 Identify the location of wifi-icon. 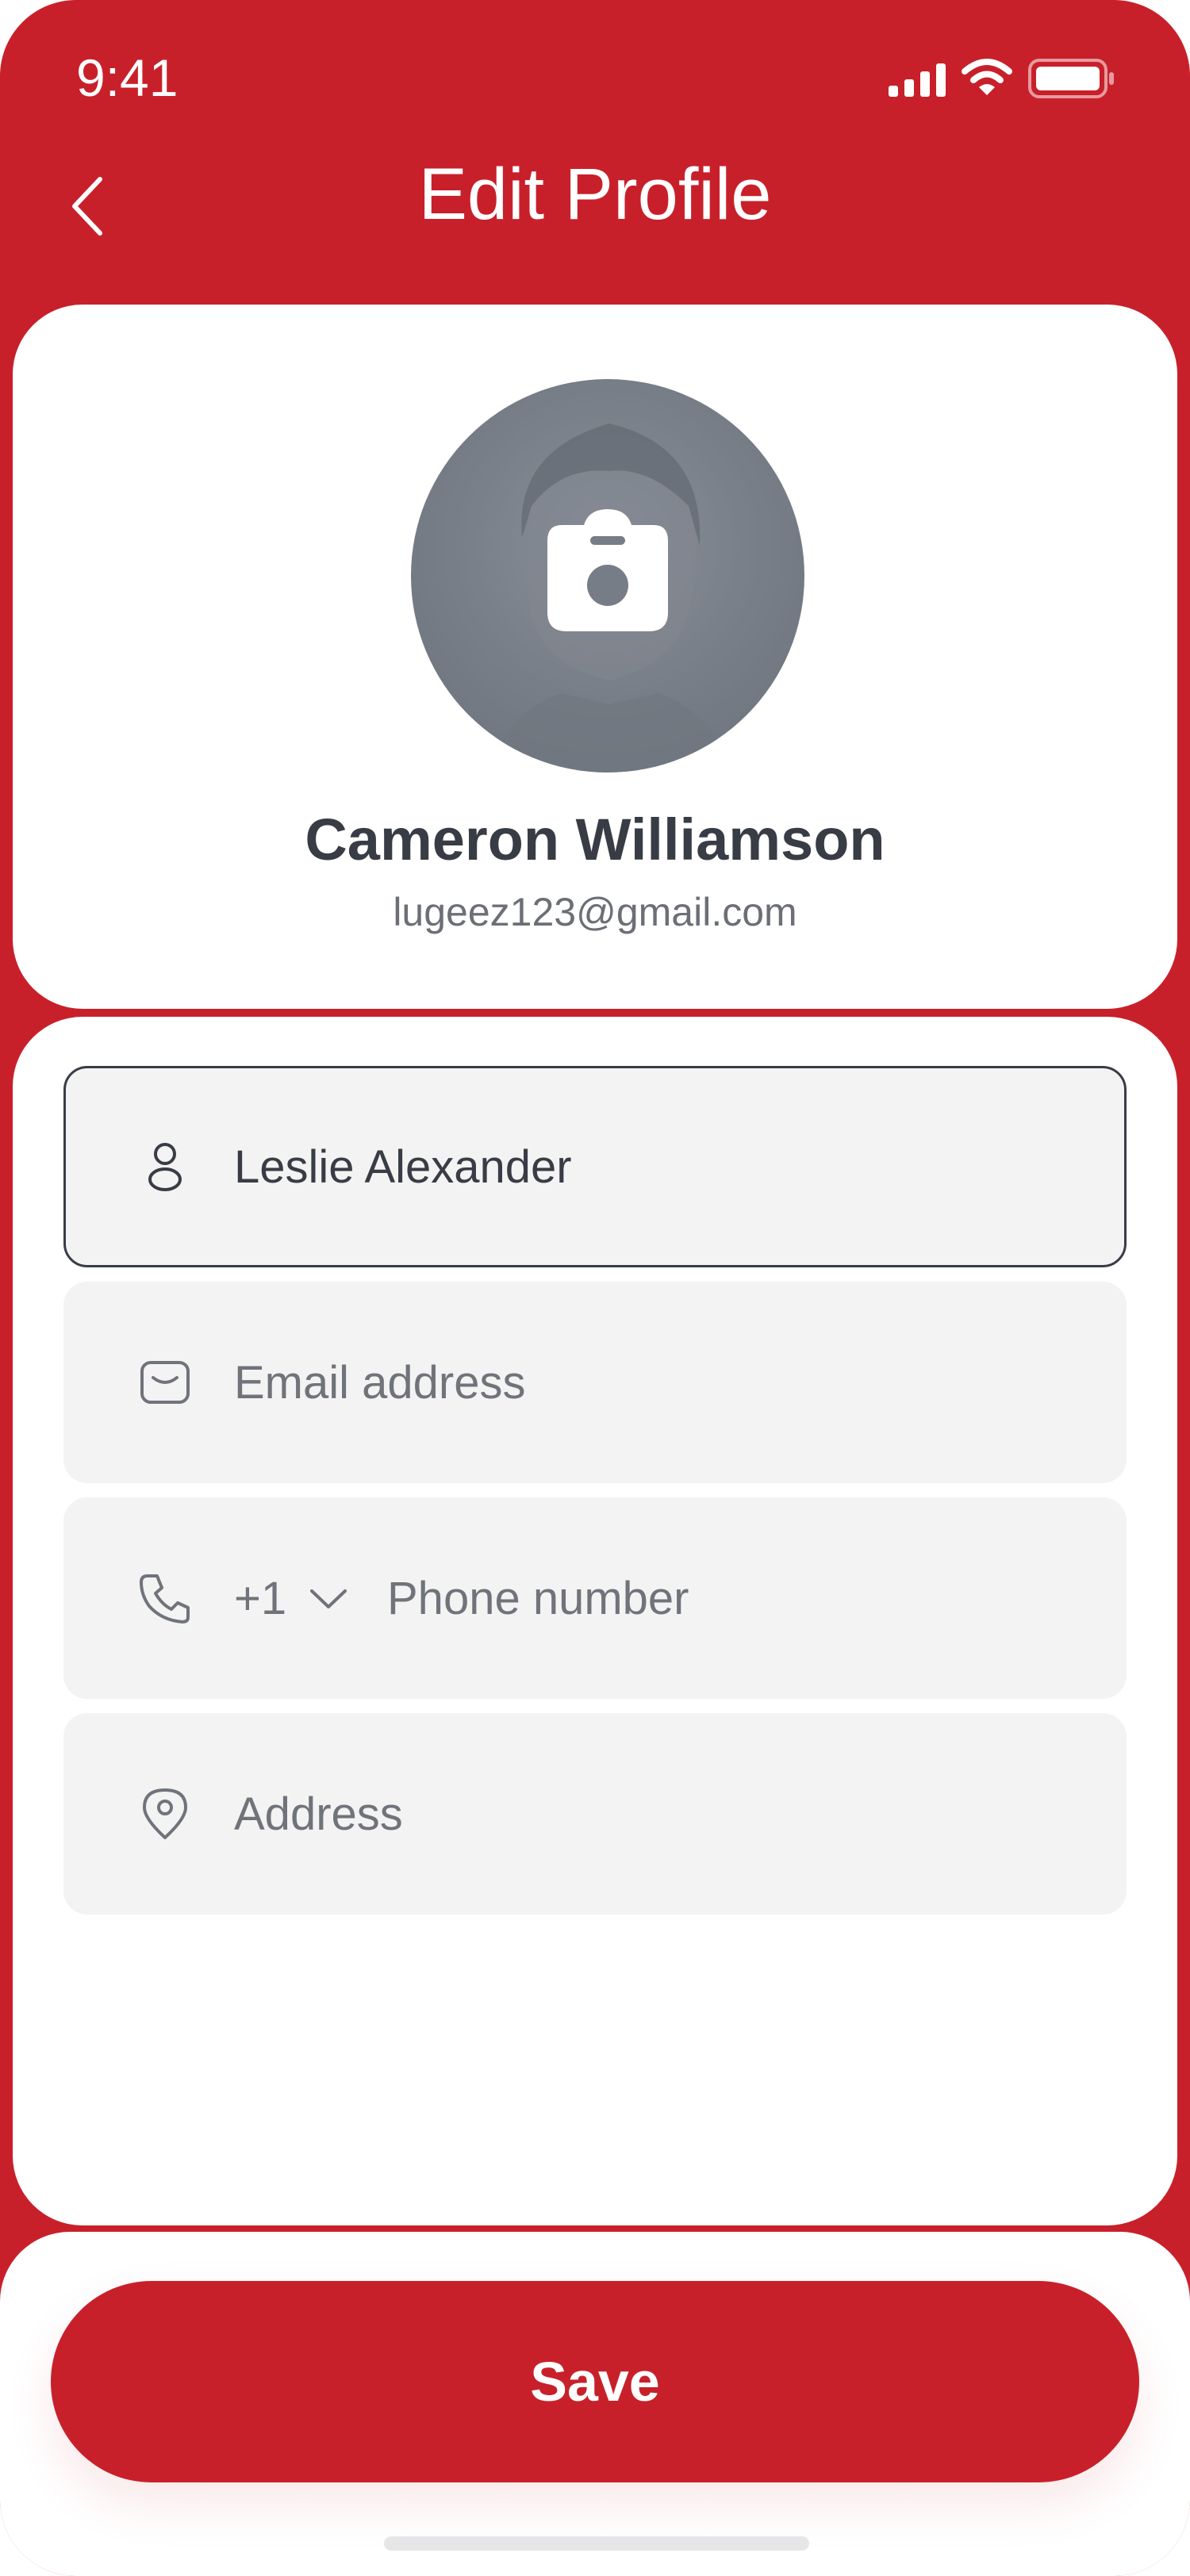
(987, 77).